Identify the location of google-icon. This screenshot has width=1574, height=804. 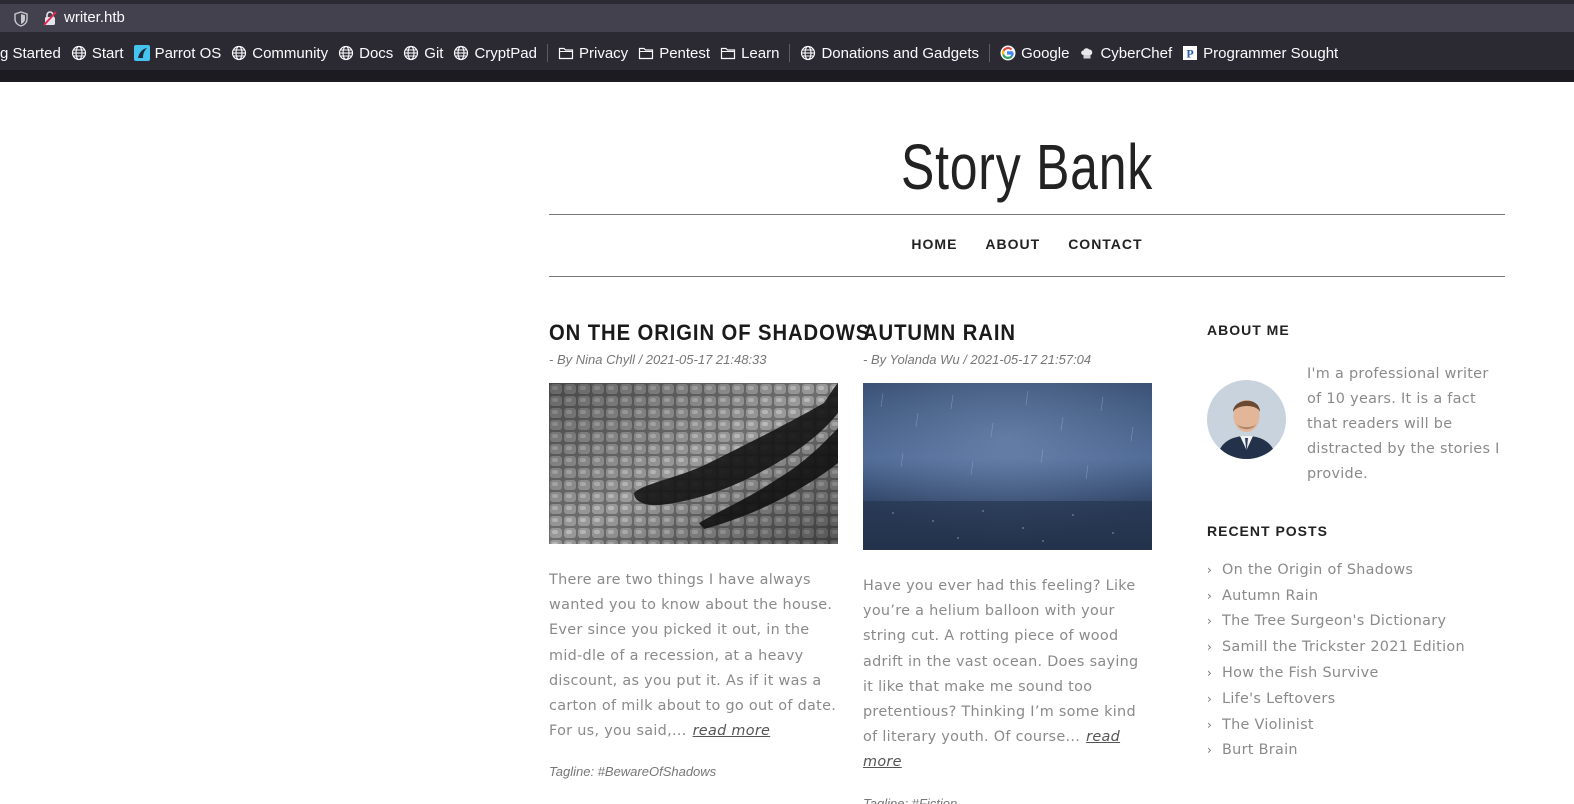
(1008, 53).